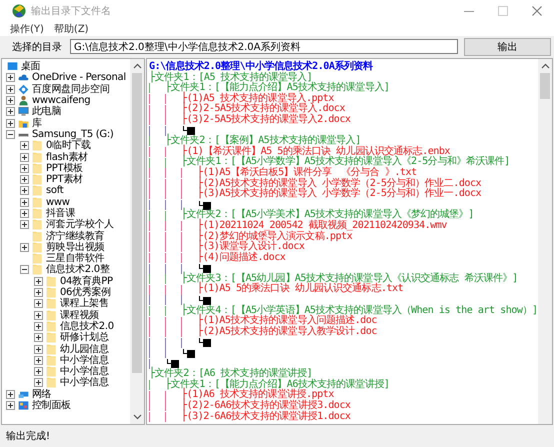 This screenshot has width=554, height=447. What do you see at coordinates (287, 321) in the screenshot?
I see `file-line: ├(1)A5技术支持的课堂导入问题描述.doc` at bounding box center [287, 321].